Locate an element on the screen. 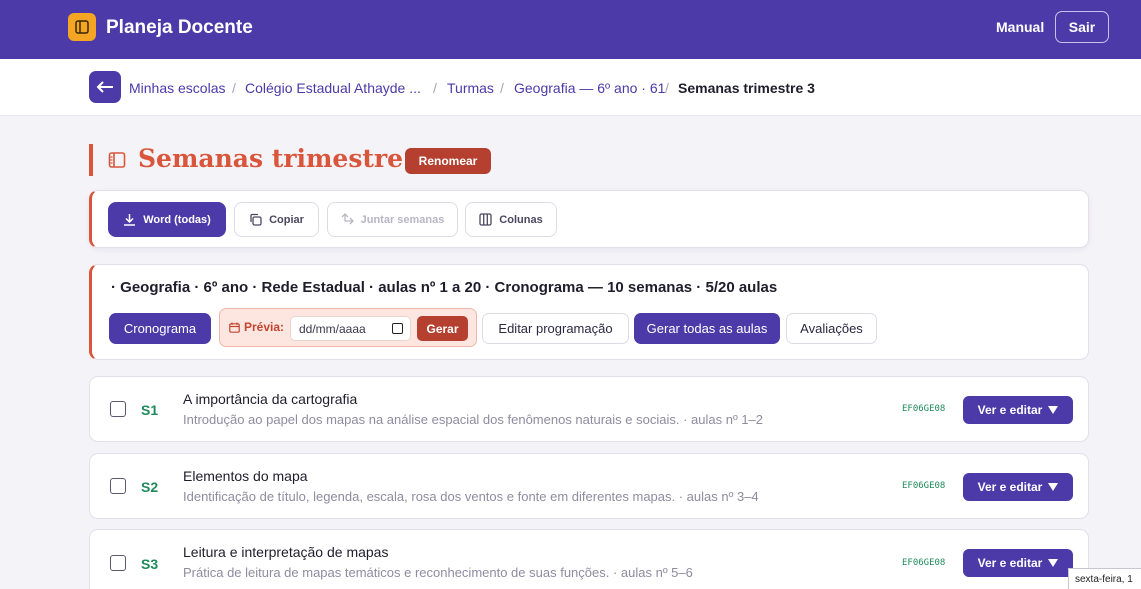  copy-icon is located at coordinates (256, 219).